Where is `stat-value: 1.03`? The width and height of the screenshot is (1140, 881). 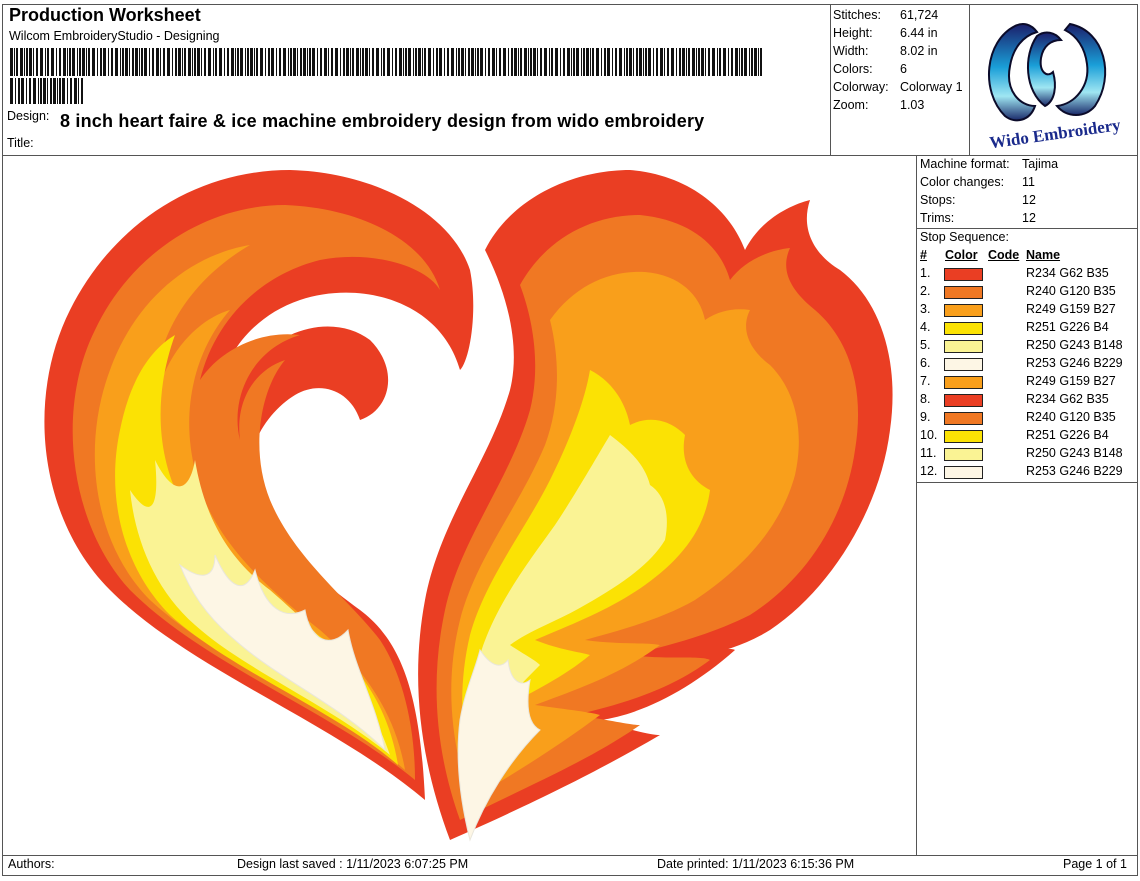 stat-value: 1.03 is located at coordinates (912, 105).